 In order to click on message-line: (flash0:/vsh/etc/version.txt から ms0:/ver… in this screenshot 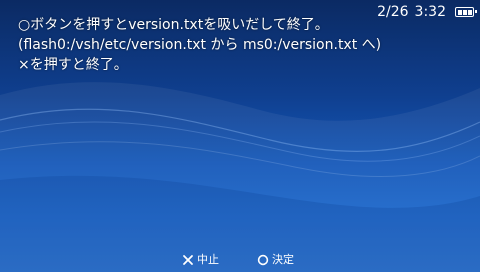, I will do `click(200, 45)`.